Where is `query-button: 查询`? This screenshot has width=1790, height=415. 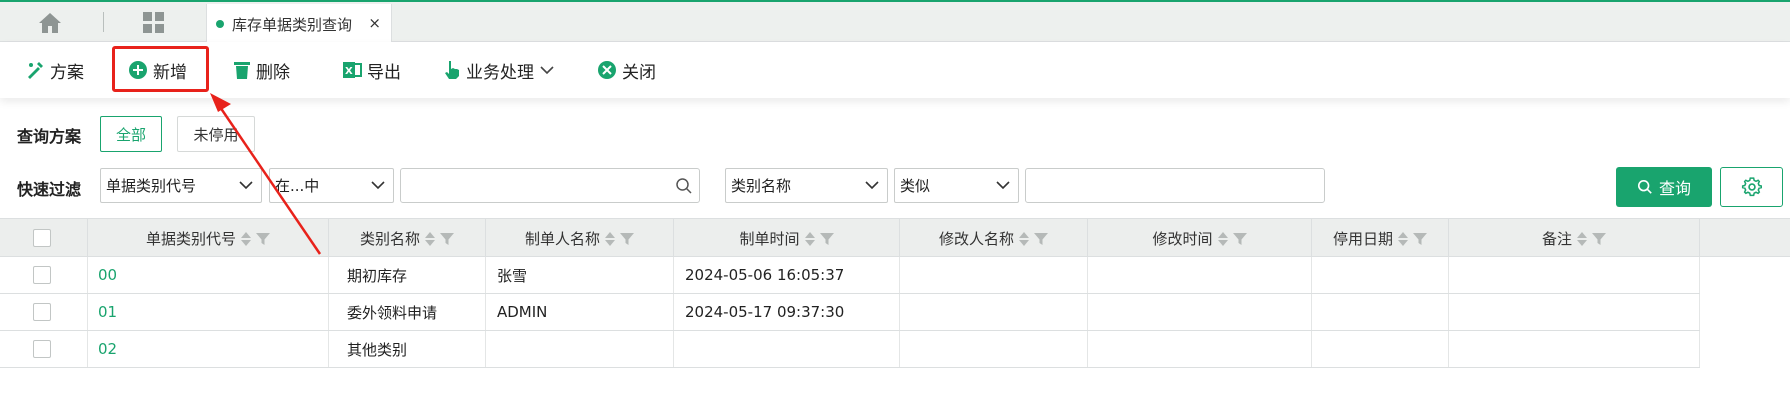 query-button: 查询 is located at coordinates (1664, 187).